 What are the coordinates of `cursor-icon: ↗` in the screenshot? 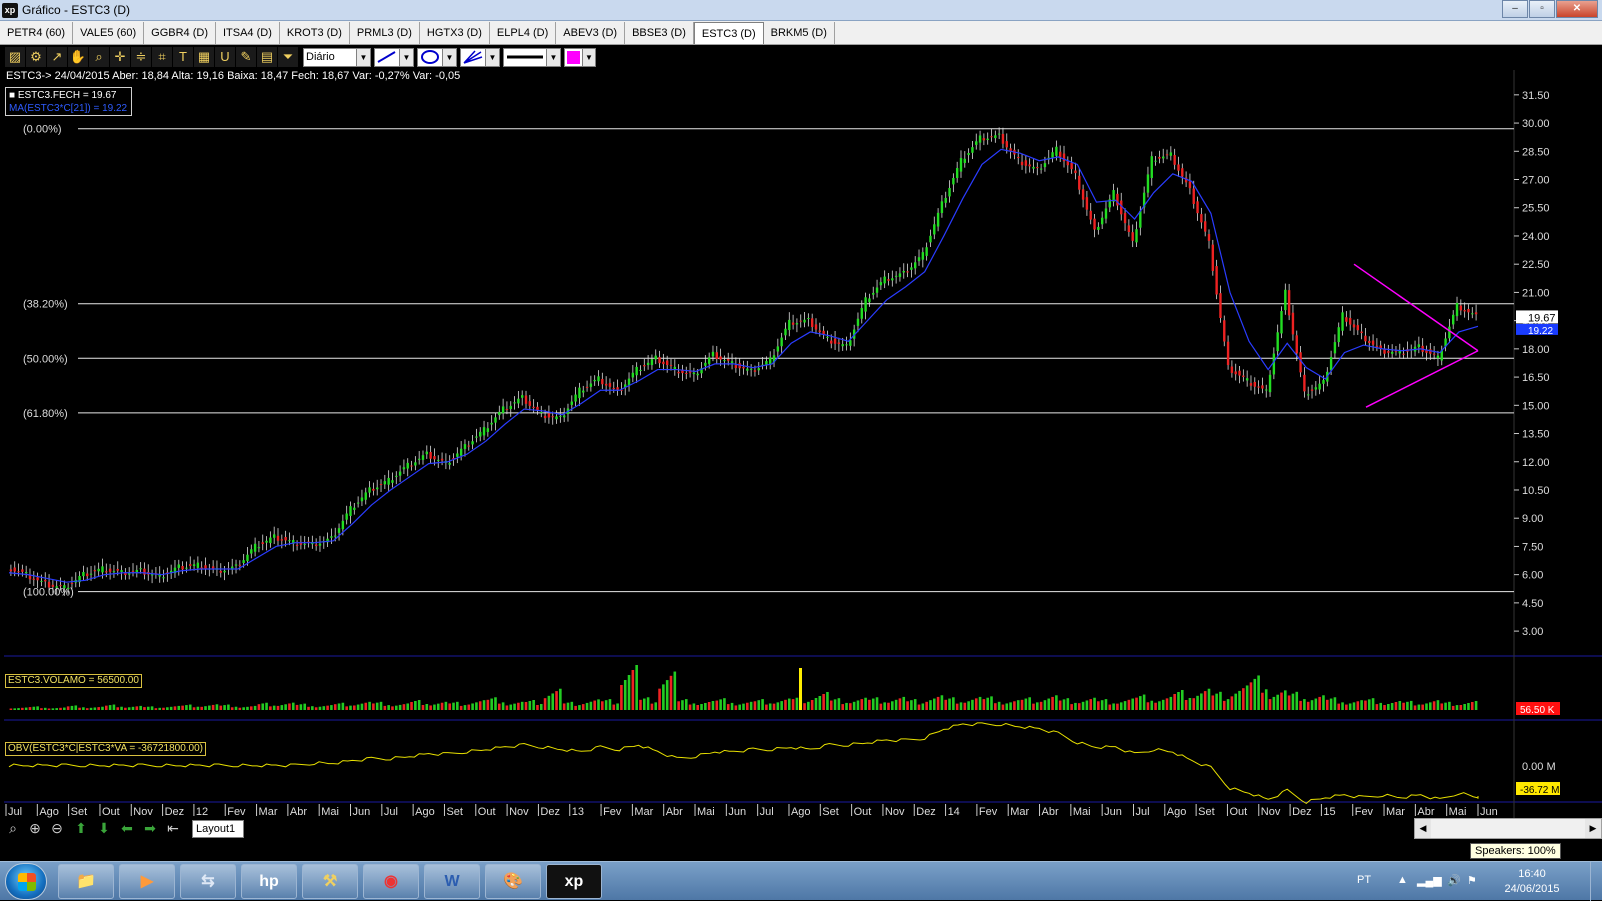 It's located at (57, 57).